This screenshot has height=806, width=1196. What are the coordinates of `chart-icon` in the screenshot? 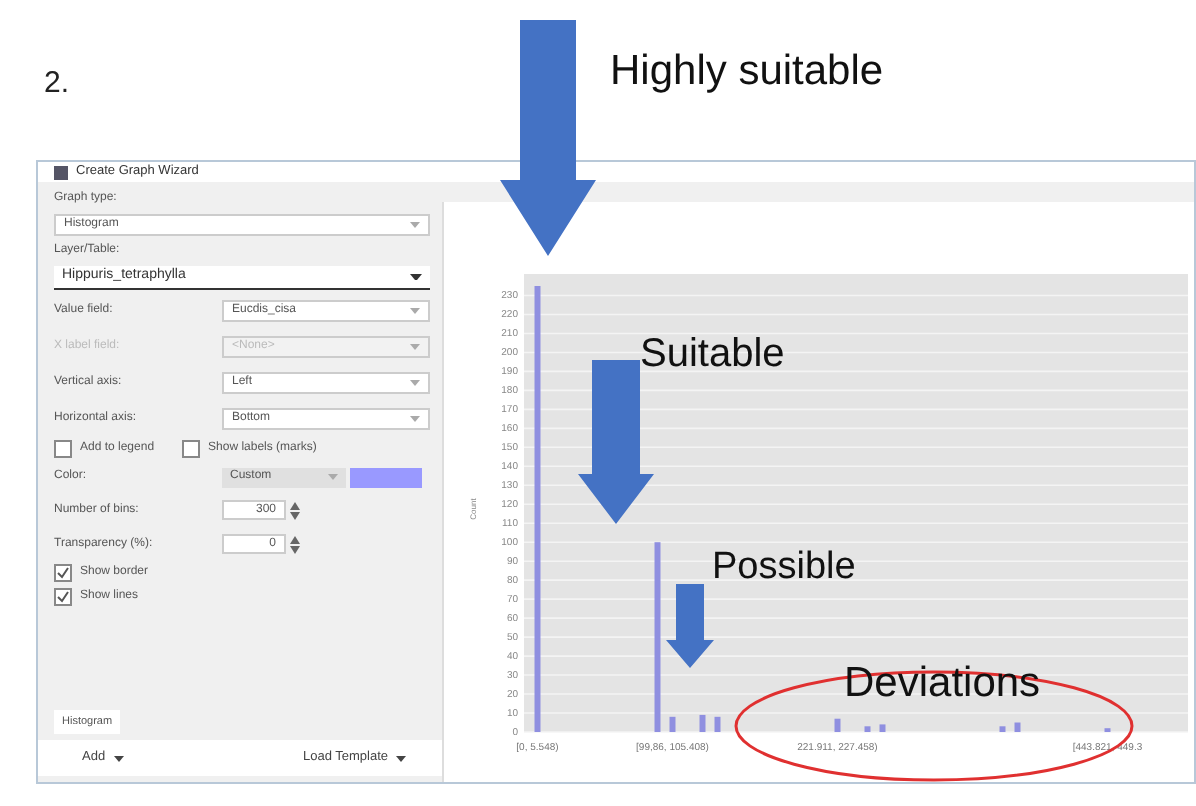 It's located at (61, 172).